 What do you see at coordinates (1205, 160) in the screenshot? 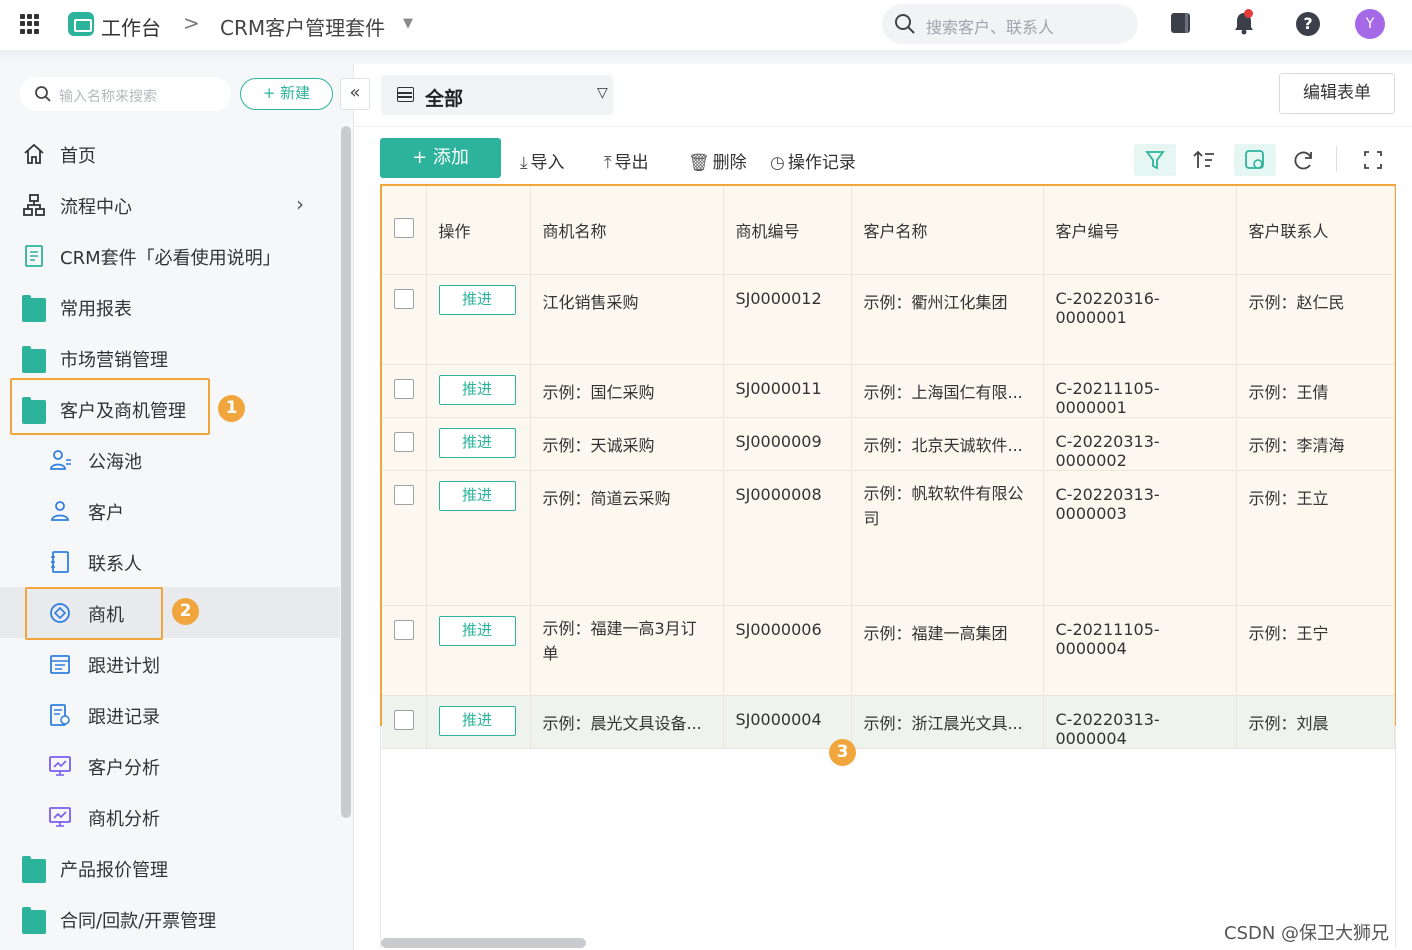
I see `sort-button` at bounding box center [1205, 160].